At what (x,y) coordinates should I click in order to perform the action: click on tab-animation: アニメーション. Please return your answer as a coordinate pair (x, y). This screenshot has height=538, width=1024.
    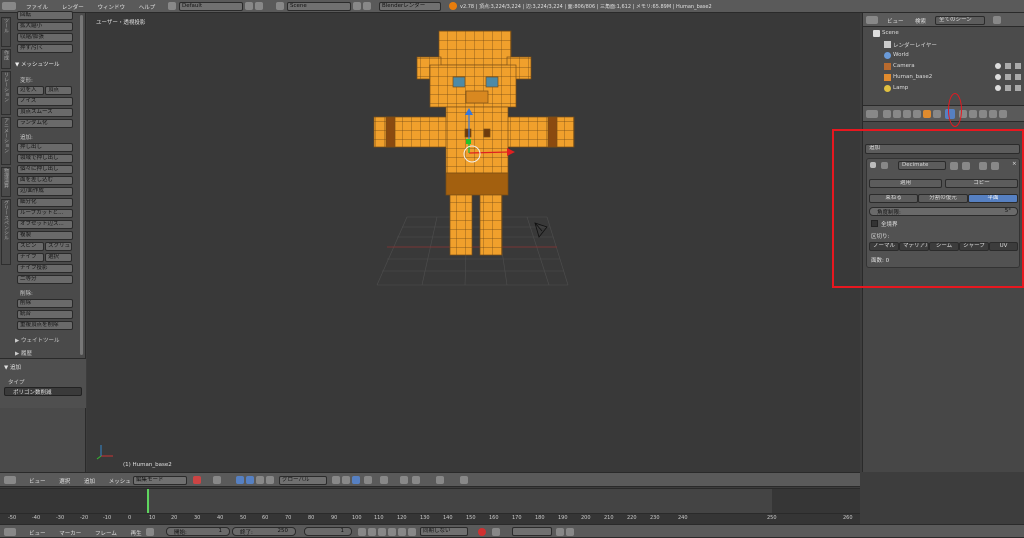
    Looking at the image, I should click on (6, 141).